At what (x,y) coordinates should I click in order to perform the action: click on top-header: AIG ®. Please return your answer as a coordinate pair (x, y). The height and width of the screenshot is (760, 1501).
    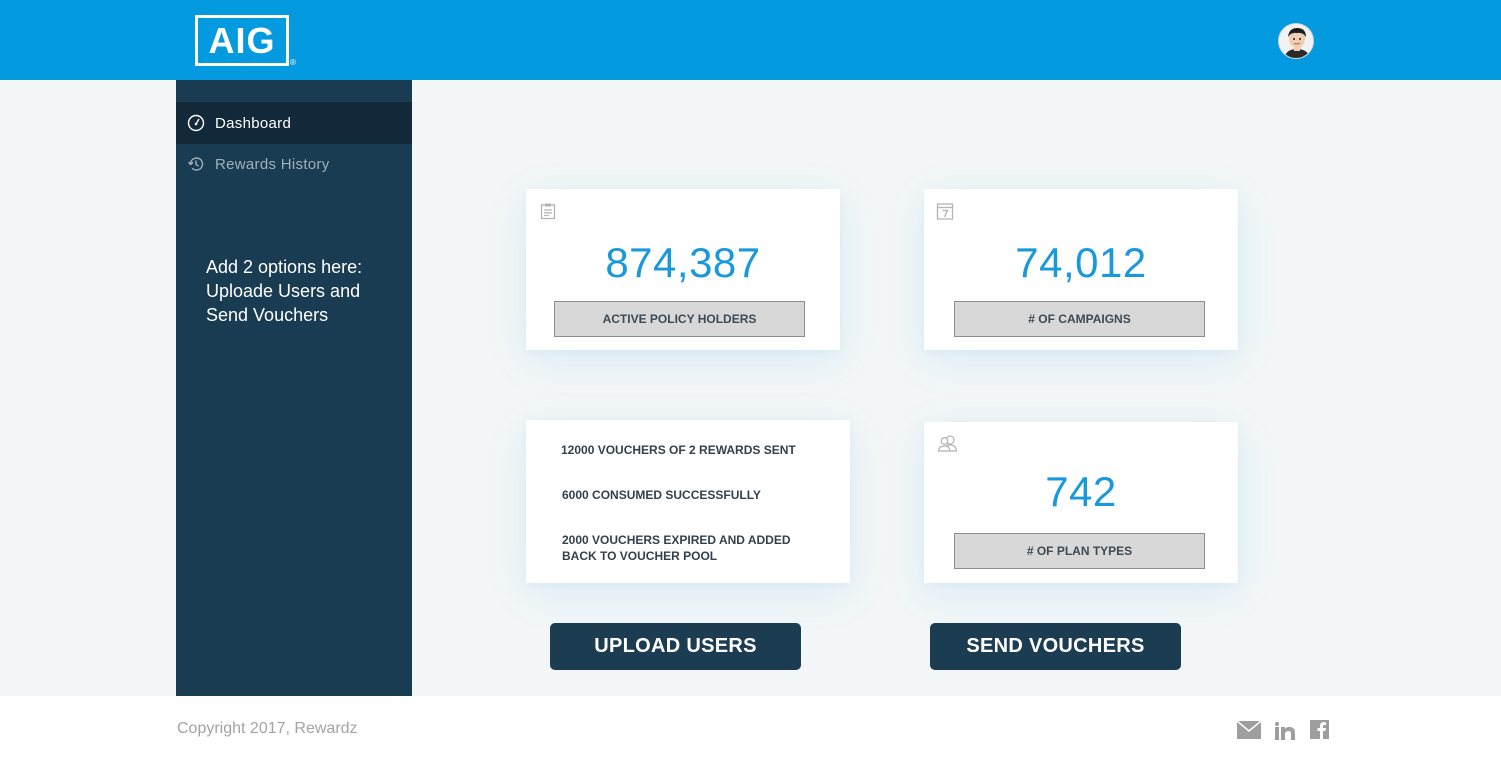
    Looking at the image, I should click on (750, 40).